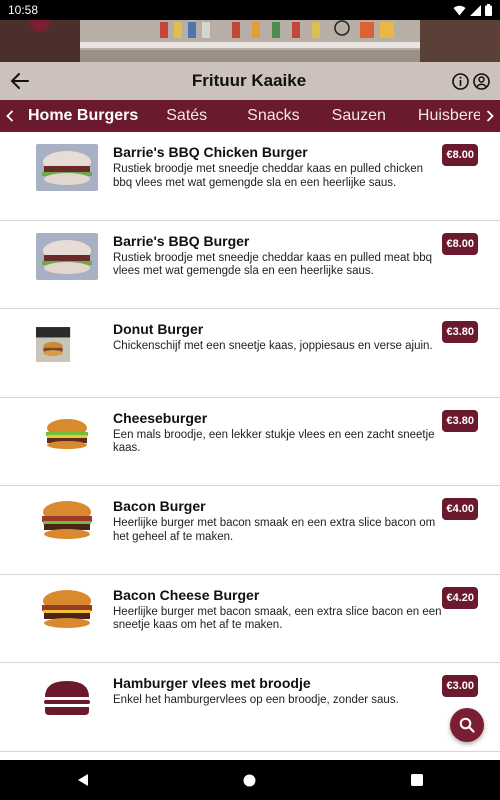  I want to click on nav-recents-button, so click(417, 780).